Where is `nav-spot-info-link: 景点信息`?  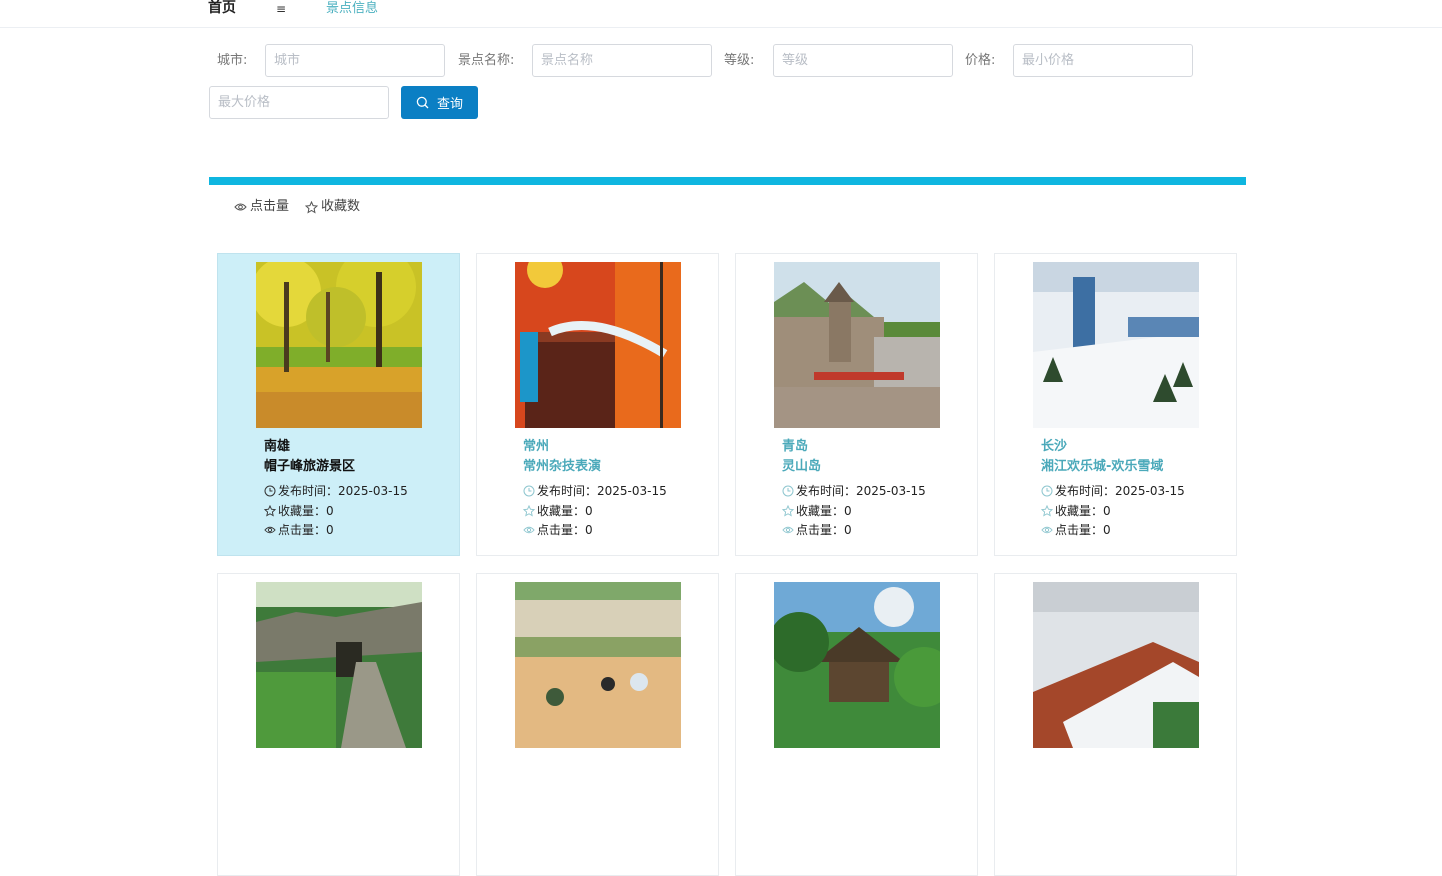 nav-spot-info-link: 景点信息 is located at coordinates (352, 8).